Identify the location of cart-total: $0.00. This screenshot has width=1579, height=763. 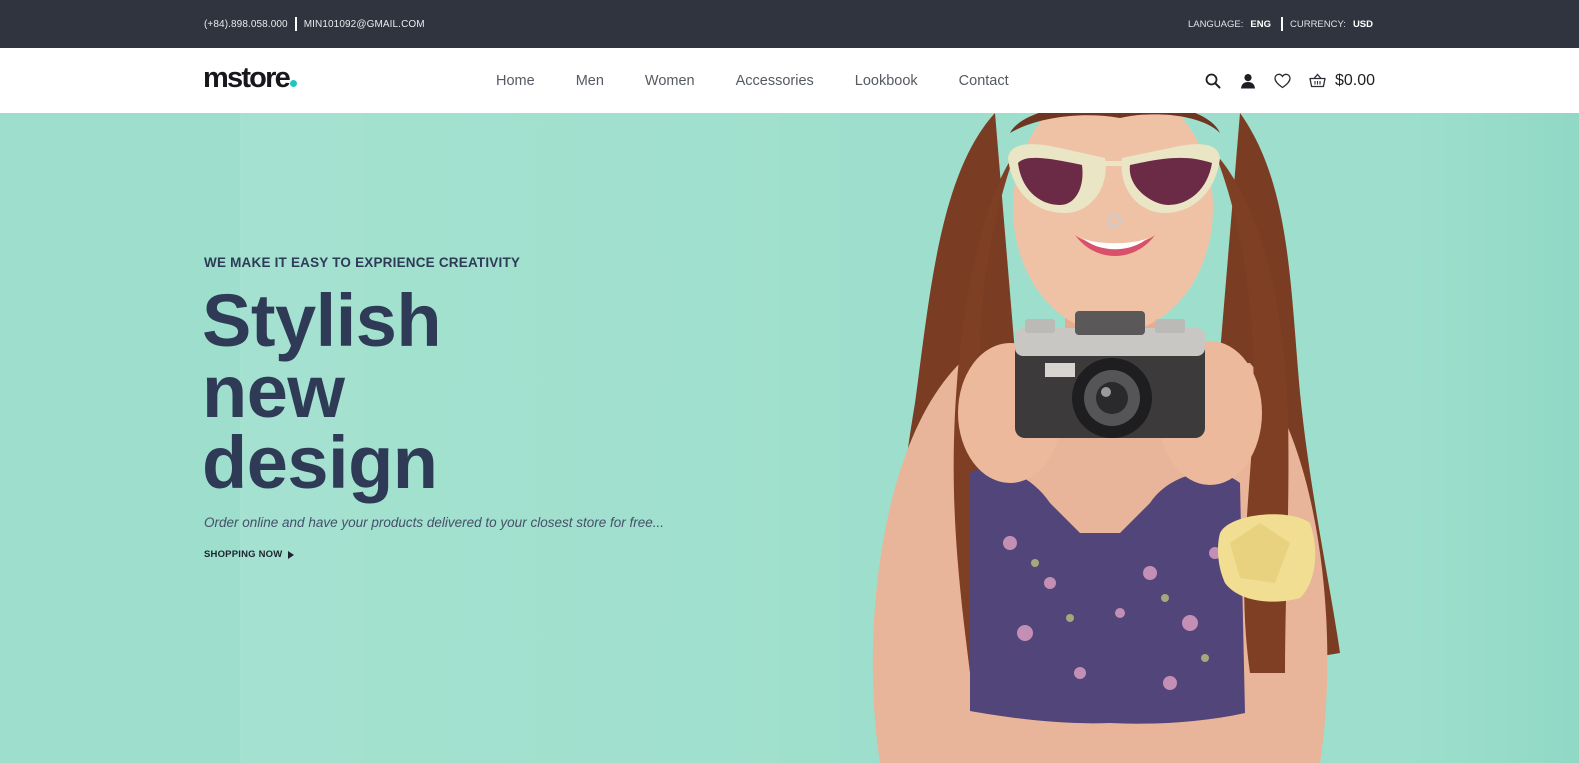
(1355, 81).